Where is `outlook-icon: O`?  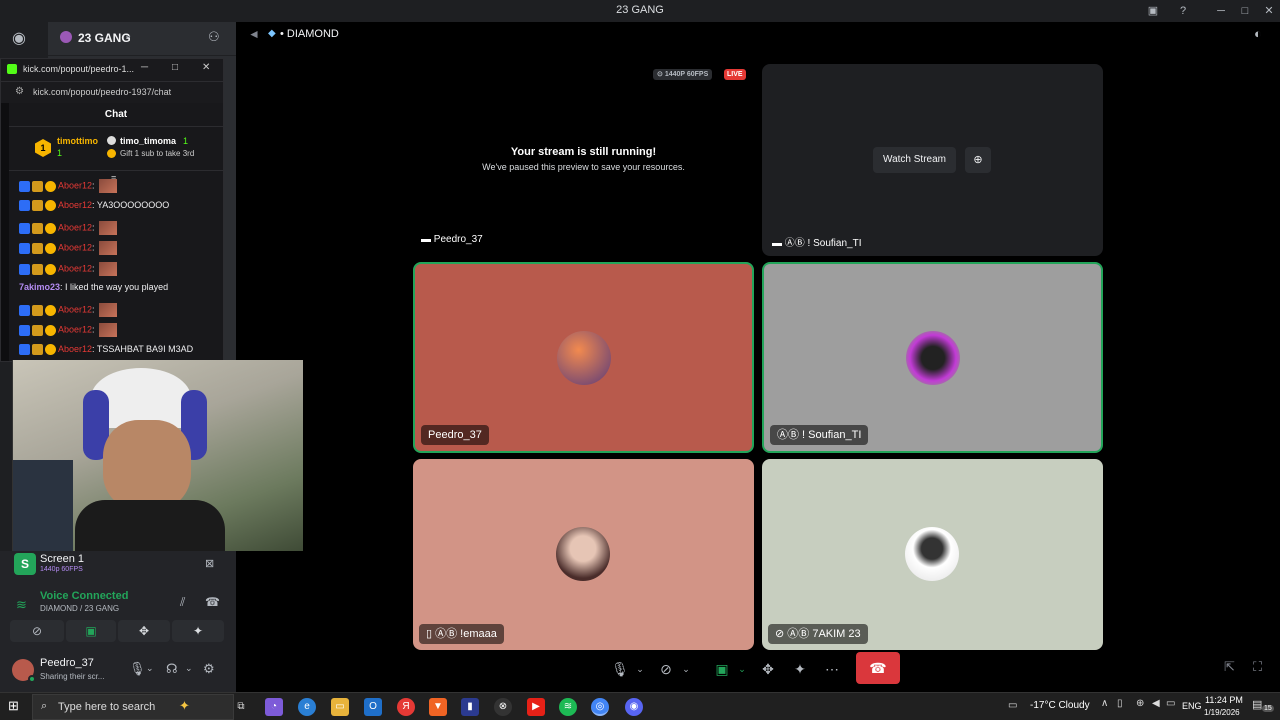
outlook-icon: O is located at coordinates (373, 707).